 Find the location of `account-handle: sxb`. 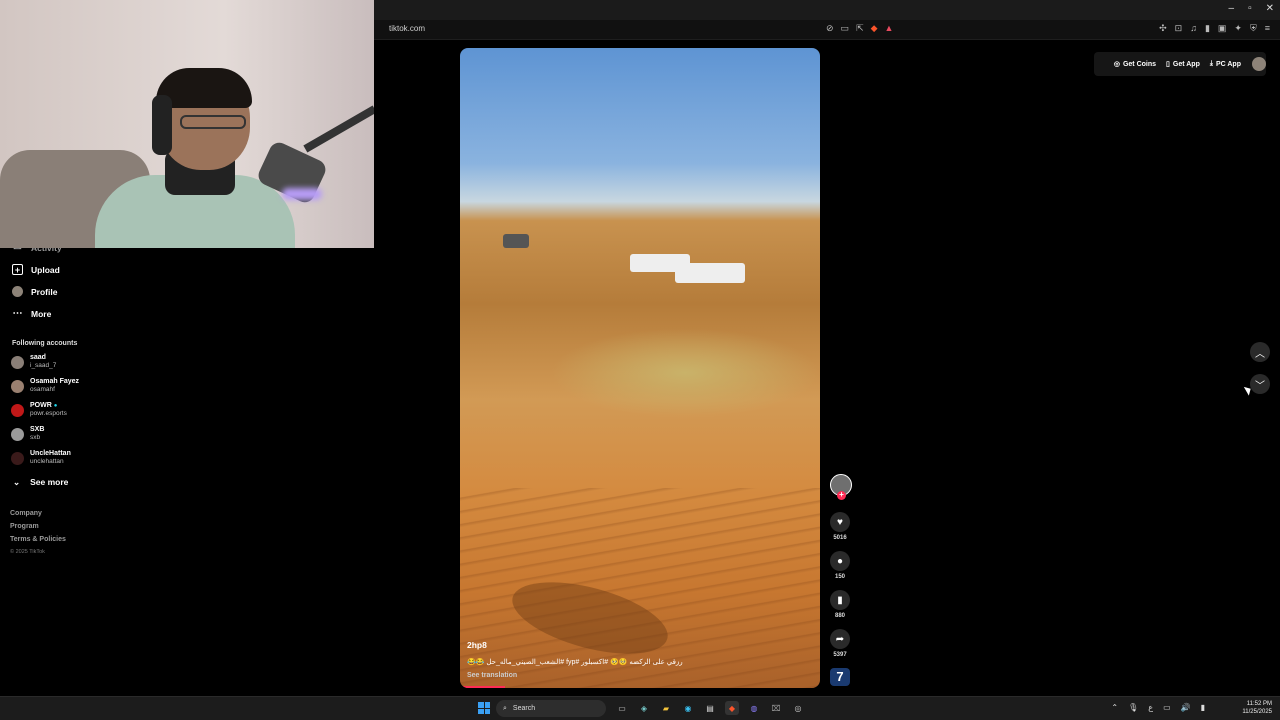

account-handle: sxb is located at coordinates (35, 437).